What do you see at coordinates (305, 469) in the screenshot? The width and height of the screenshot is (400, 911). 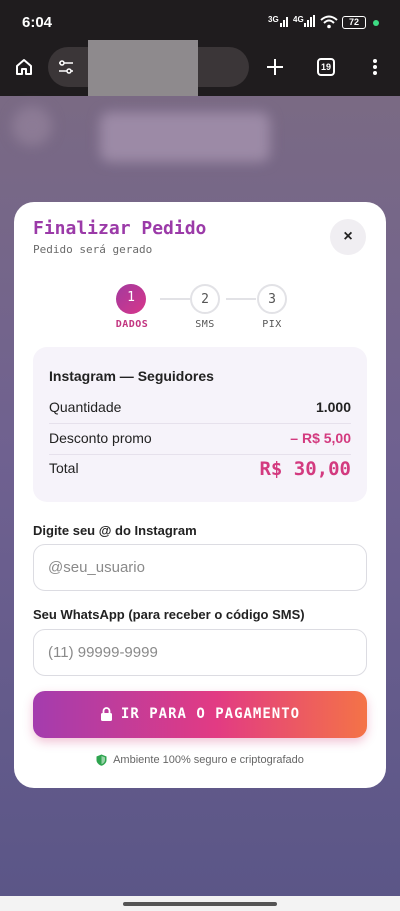 I see `total-value: R$ 30,00` at bounding box center [305, 469].